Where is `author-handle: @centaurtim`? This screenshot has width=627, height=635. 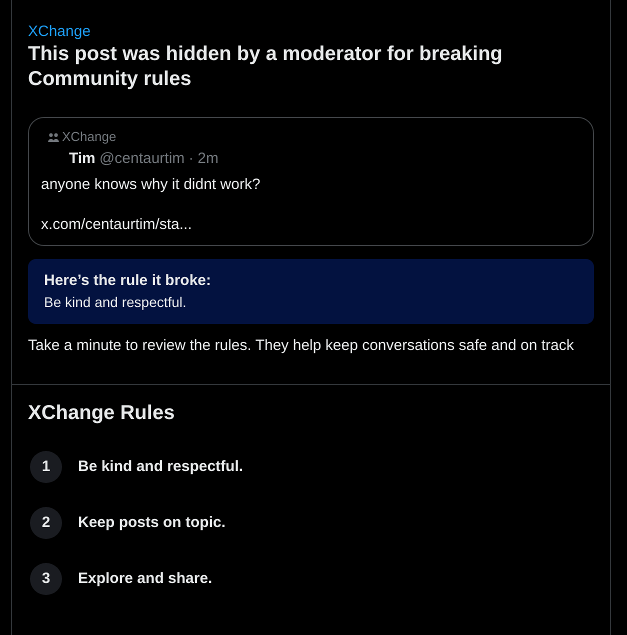 author-handle: @centaurtim is located at coordinates (142, 159).